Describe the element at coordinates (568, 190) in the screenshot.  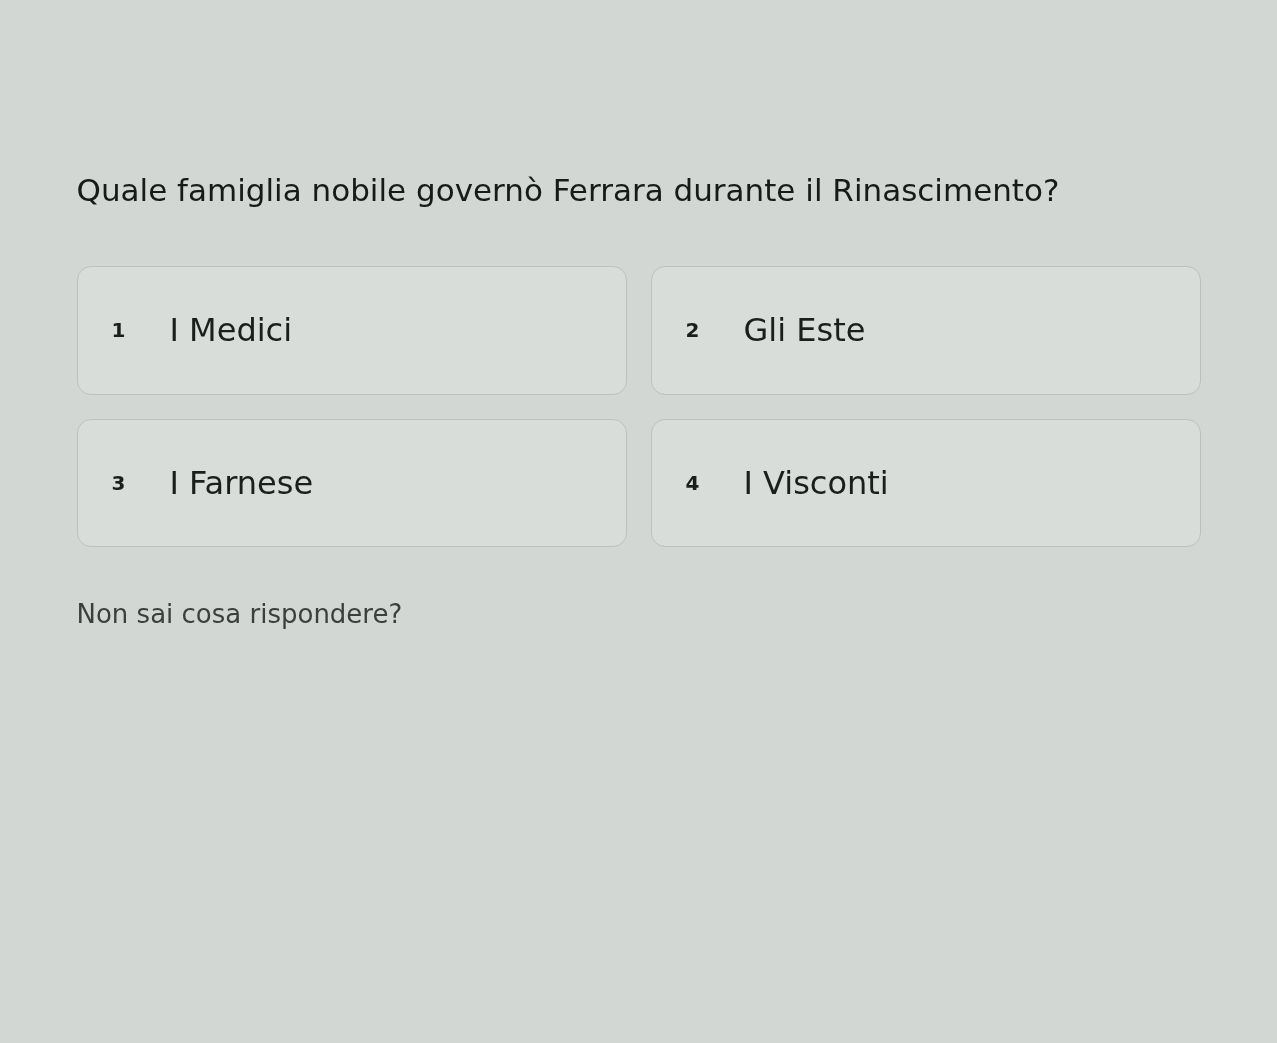
I see `question-text: Quale famiglia nobile governò Ferrara durante il Rinascimento?` at that location.